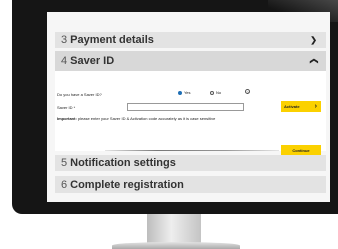  I want to click on saver-id-input, so click(185, 107).